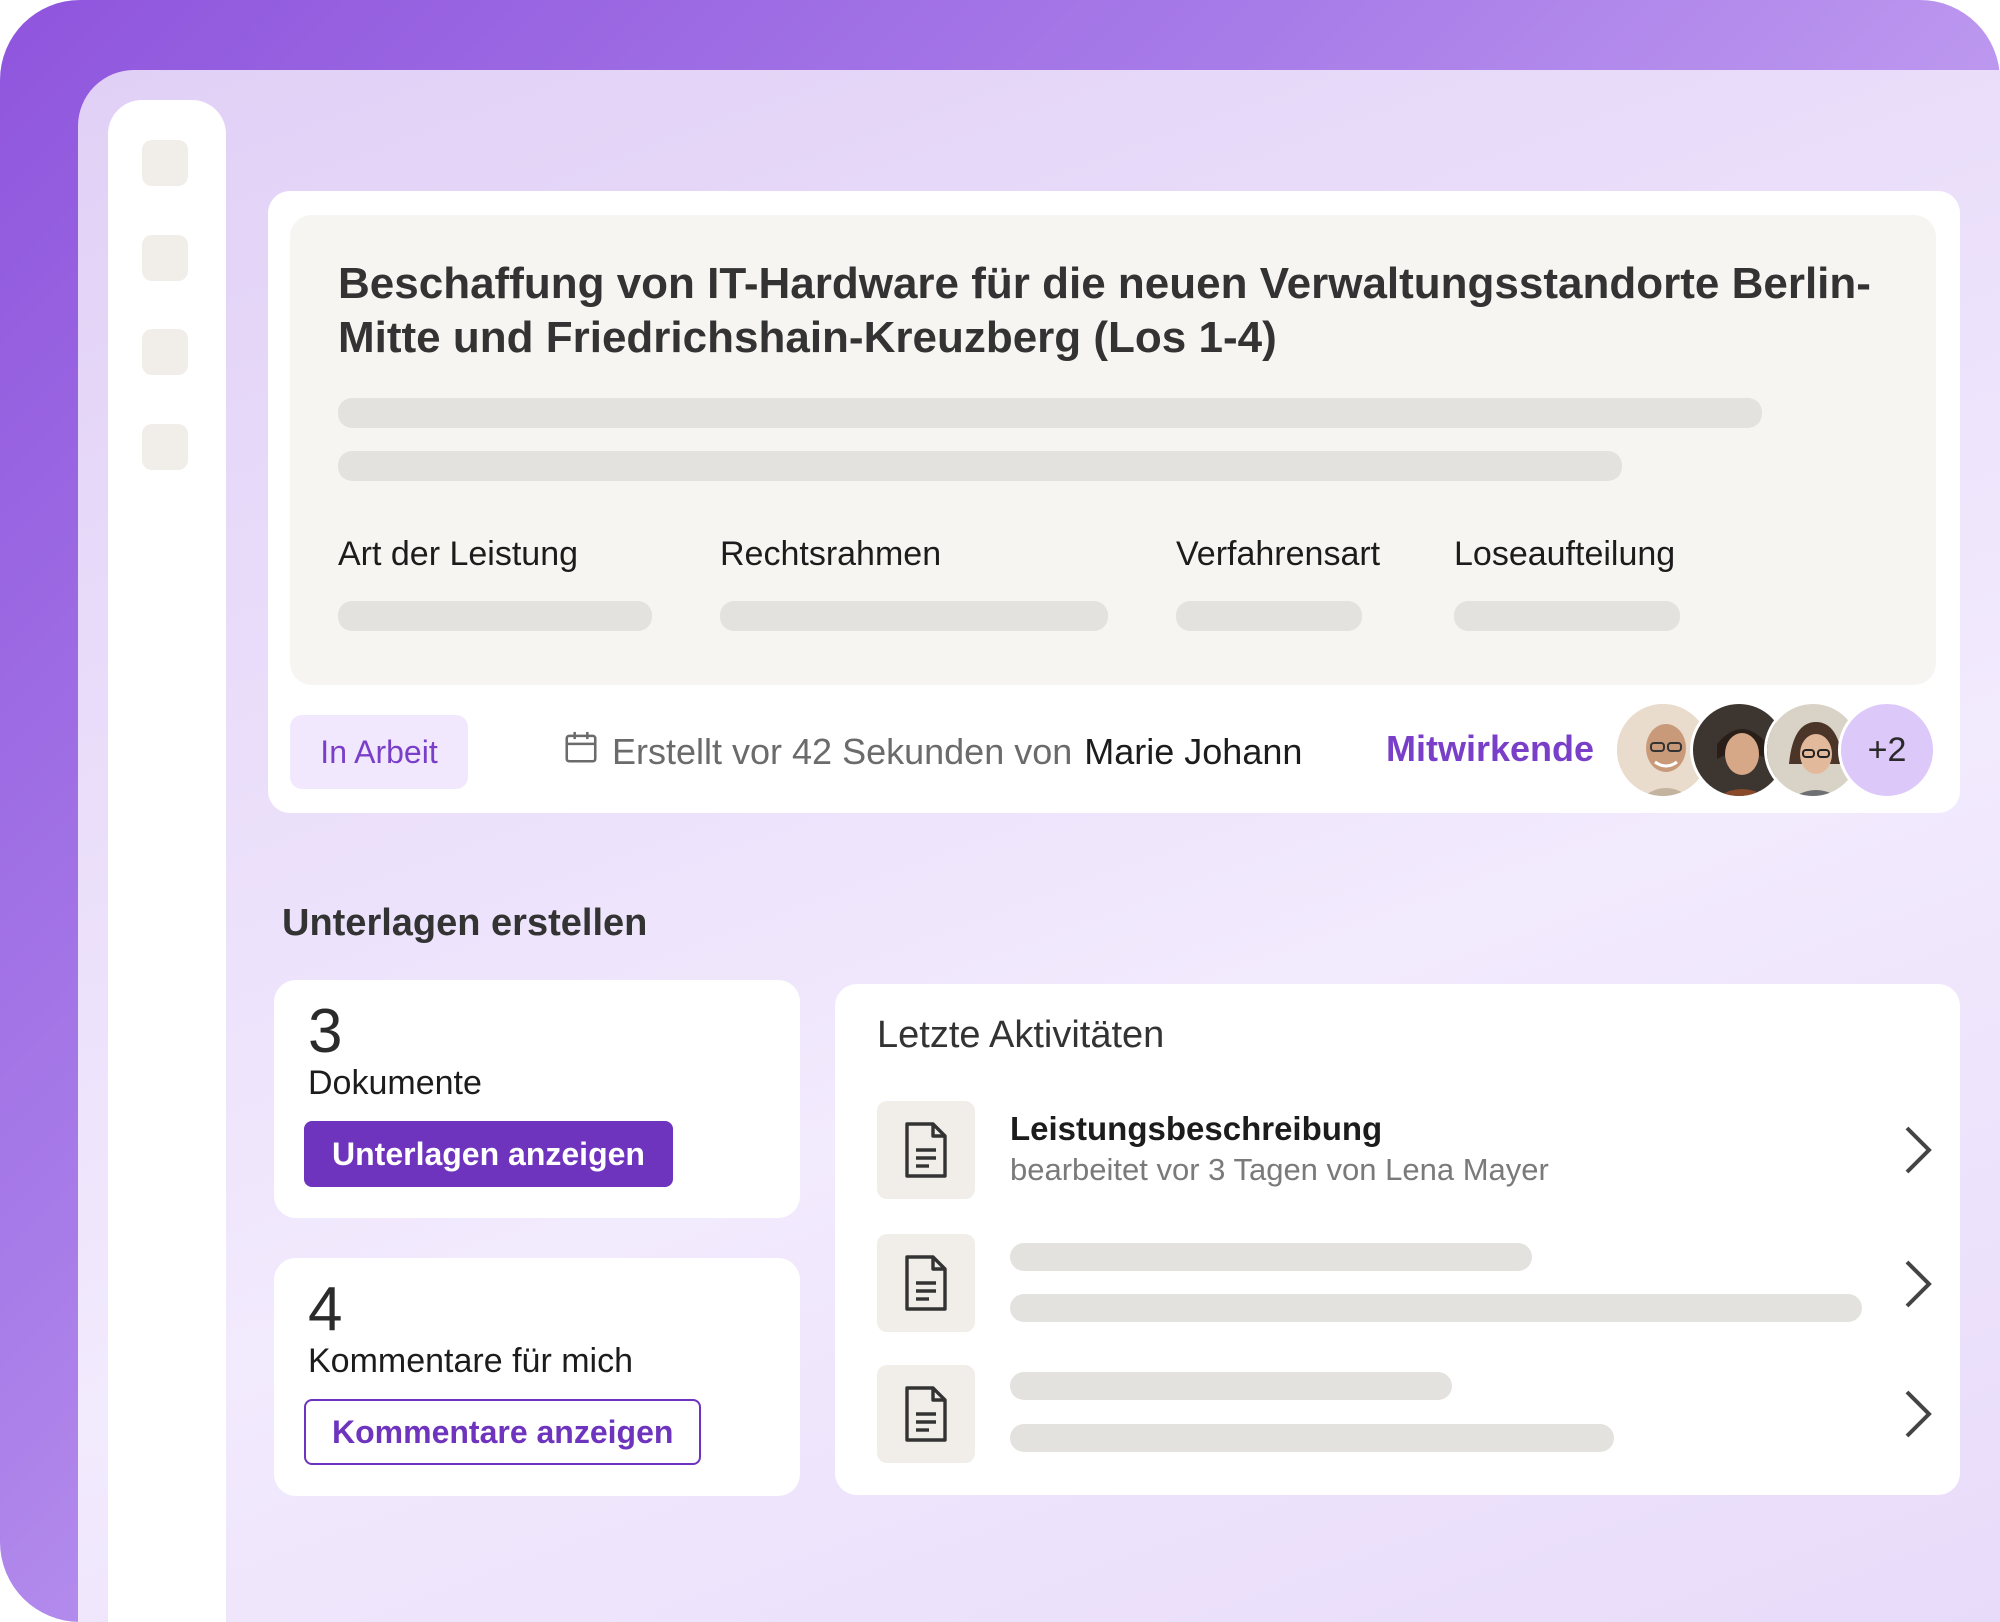 This screenshot has width=2000, height=1622. I want to click on activity-title: Leistungsbeschreibung, so click(1196, 1129).